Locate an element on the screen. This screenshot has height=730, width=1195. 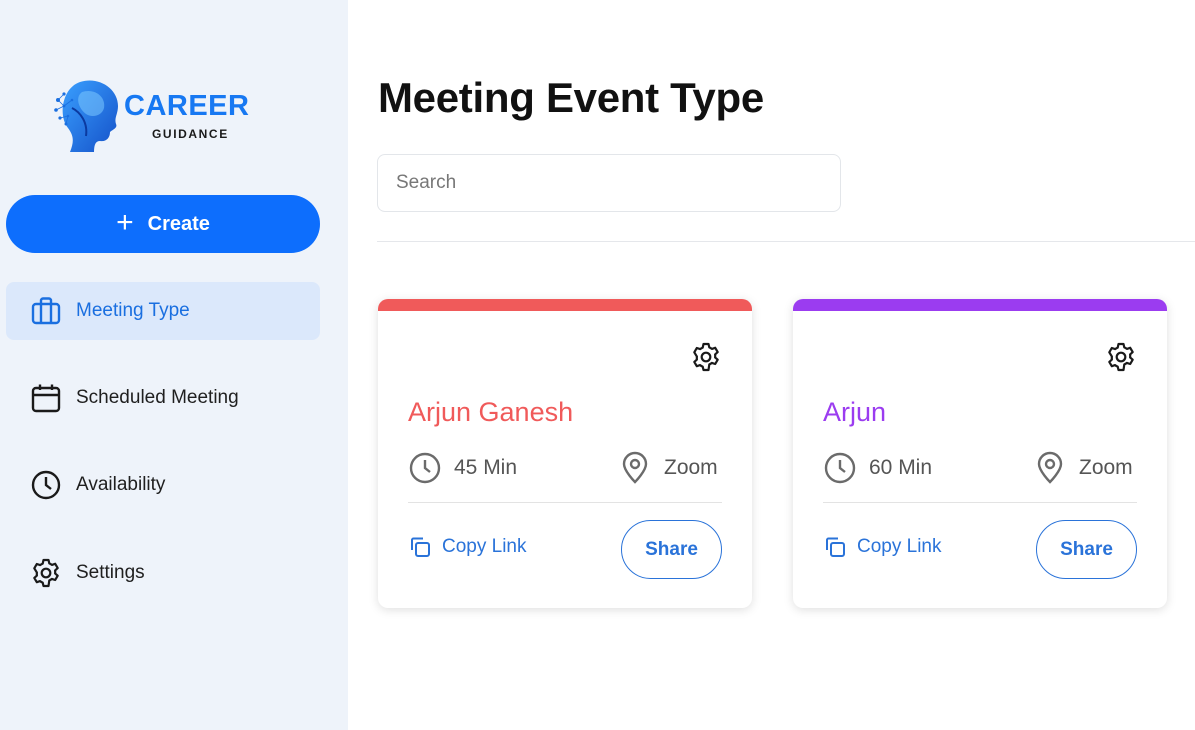
plus-icon: + is located at coordinates (125, 222).